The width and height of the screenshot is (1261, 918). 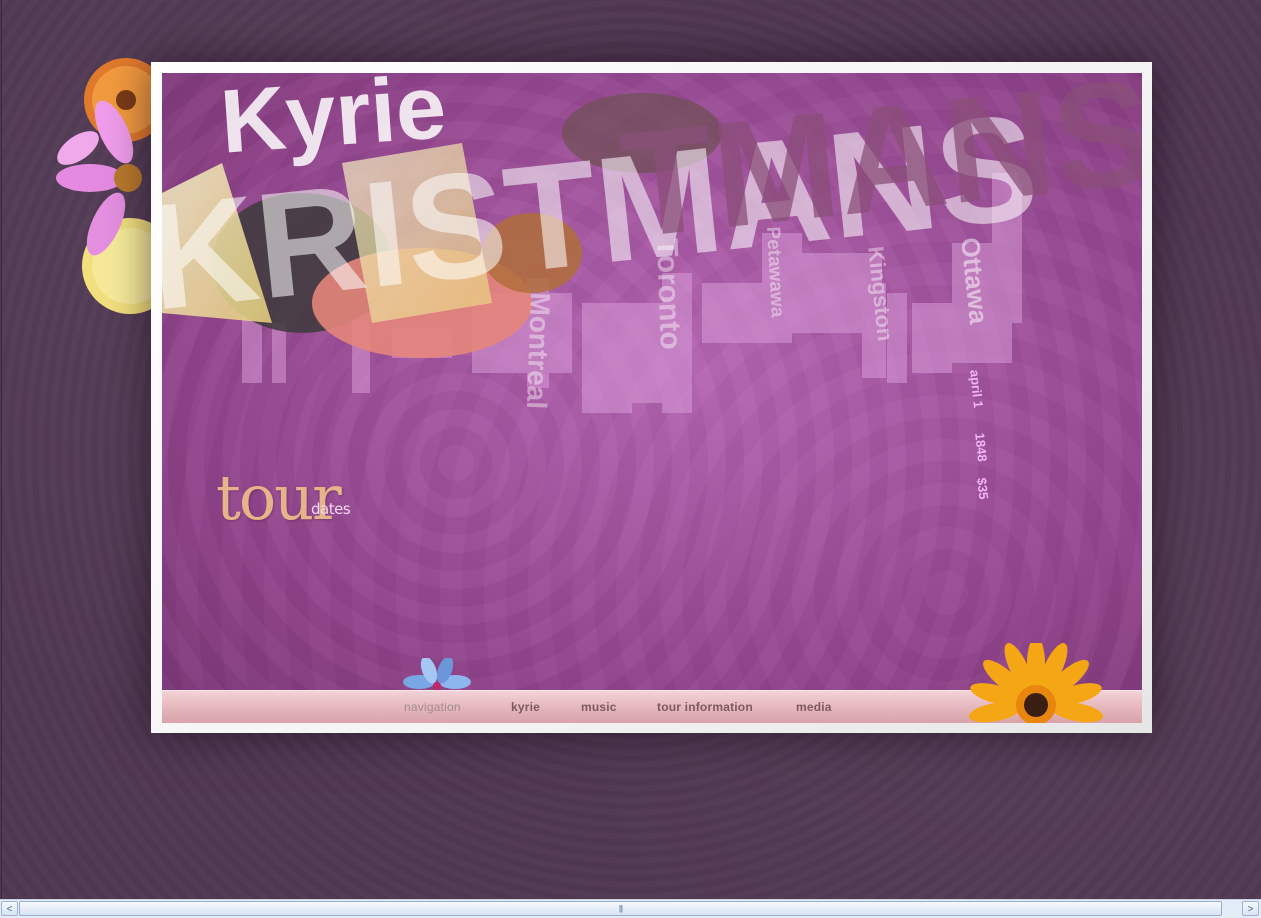 What do you see at coordinates (1036, 683) in the screenshot?
I see `gerbera-flower-icon` at bounding box center [1036, 683].